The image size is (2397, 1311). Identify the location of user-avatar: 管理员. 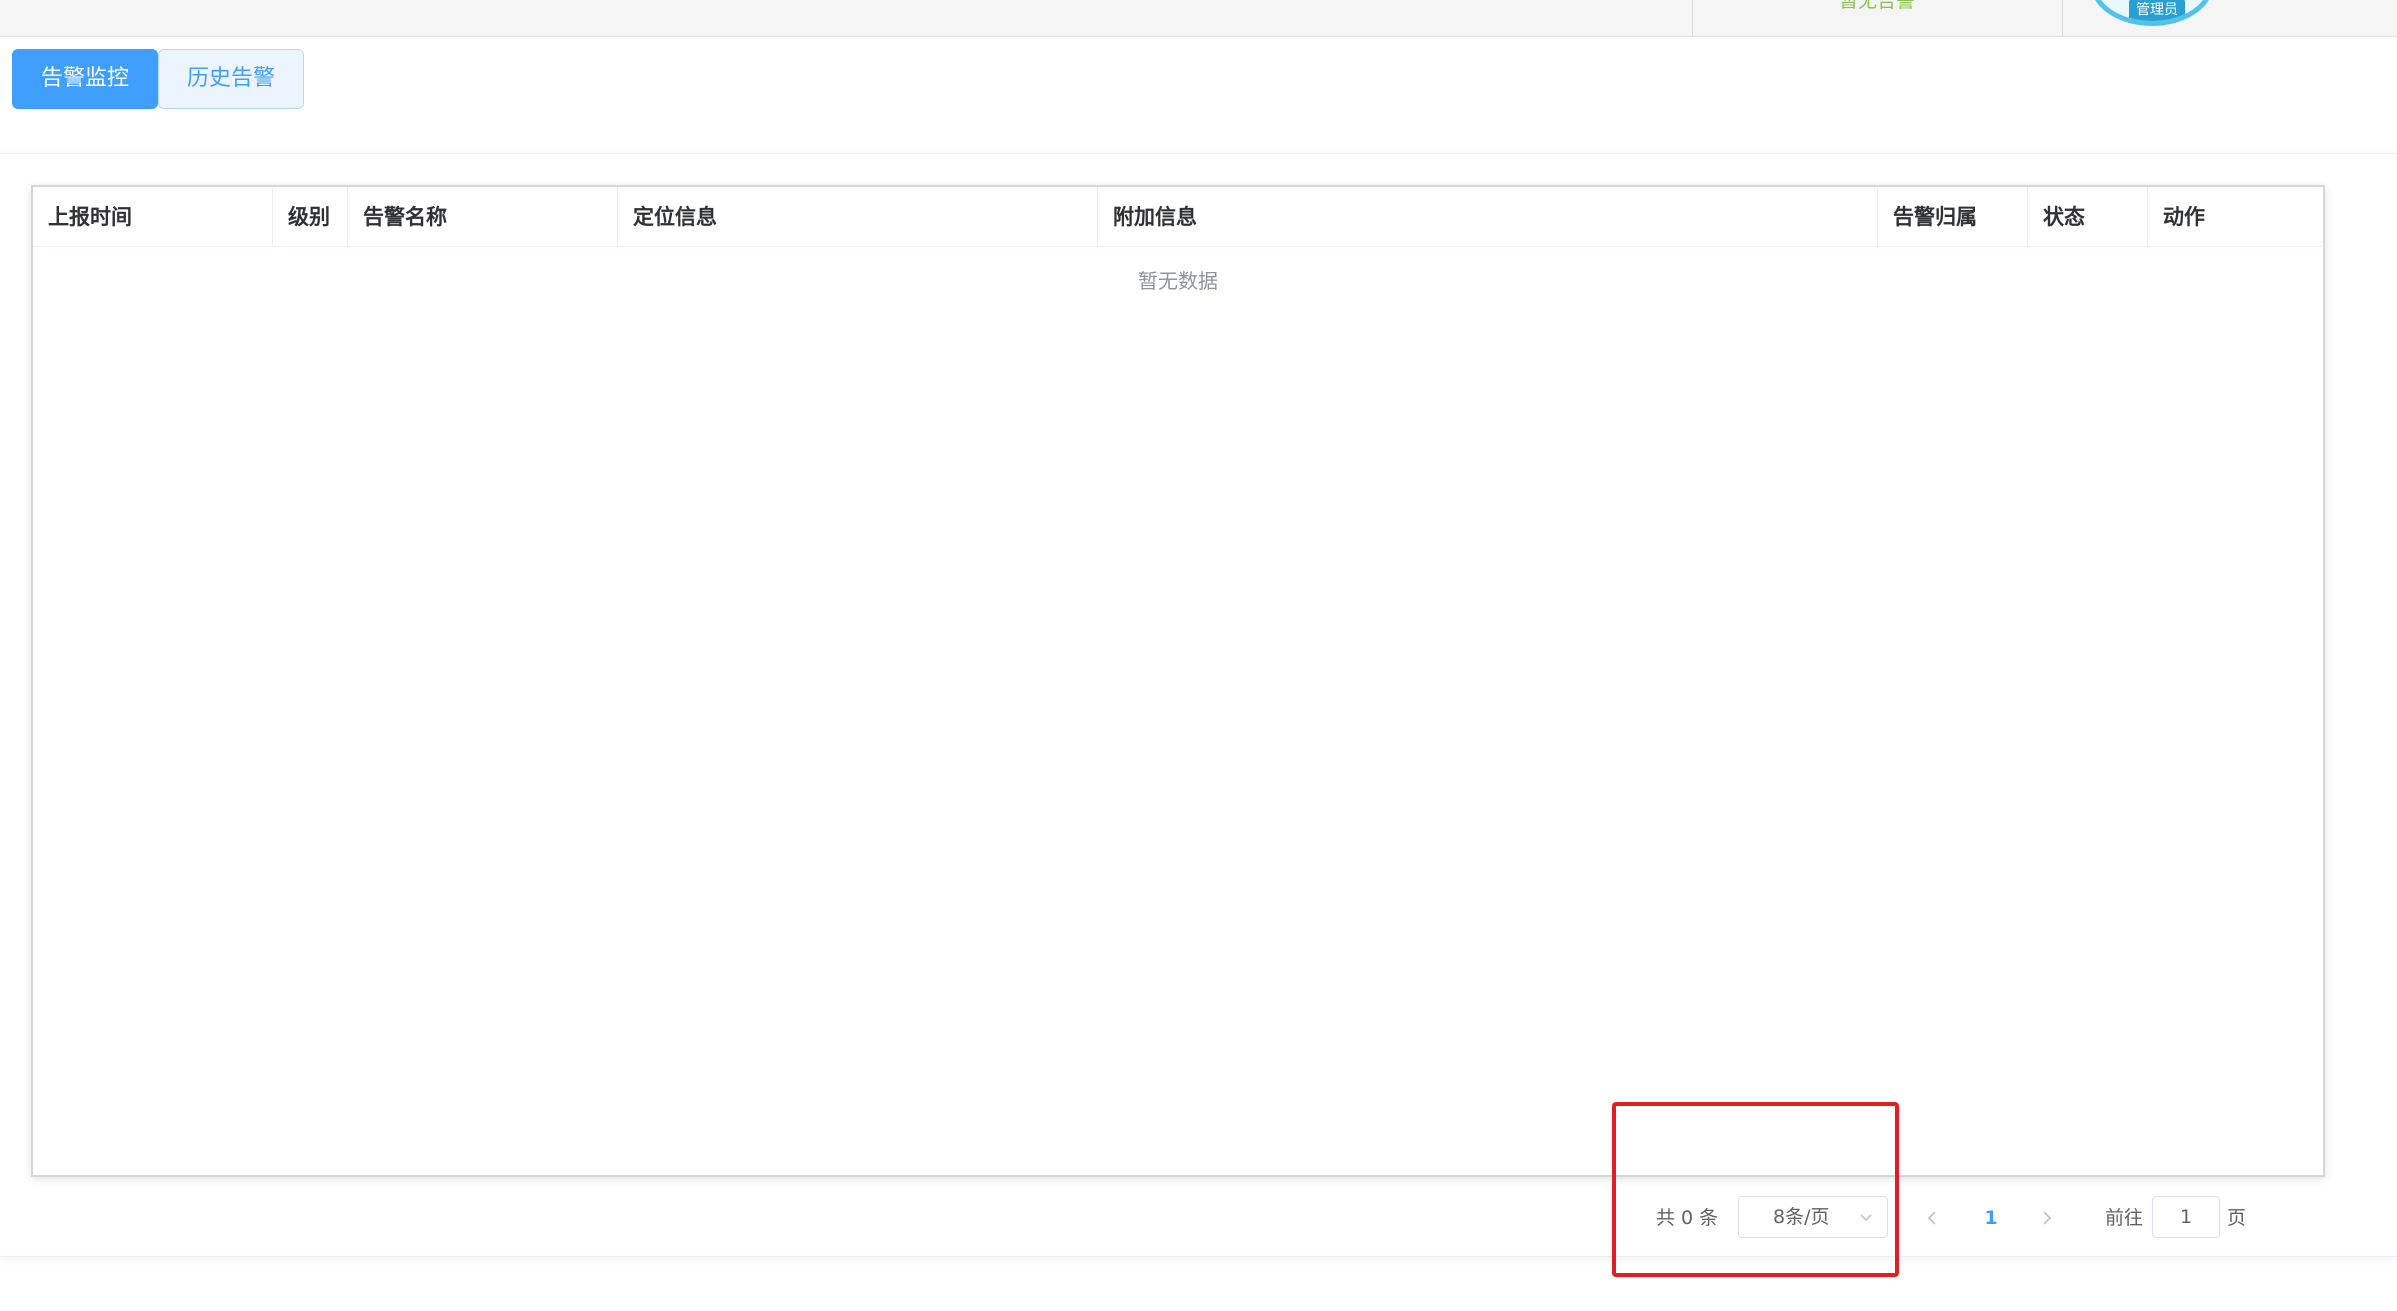
(2152, 13).